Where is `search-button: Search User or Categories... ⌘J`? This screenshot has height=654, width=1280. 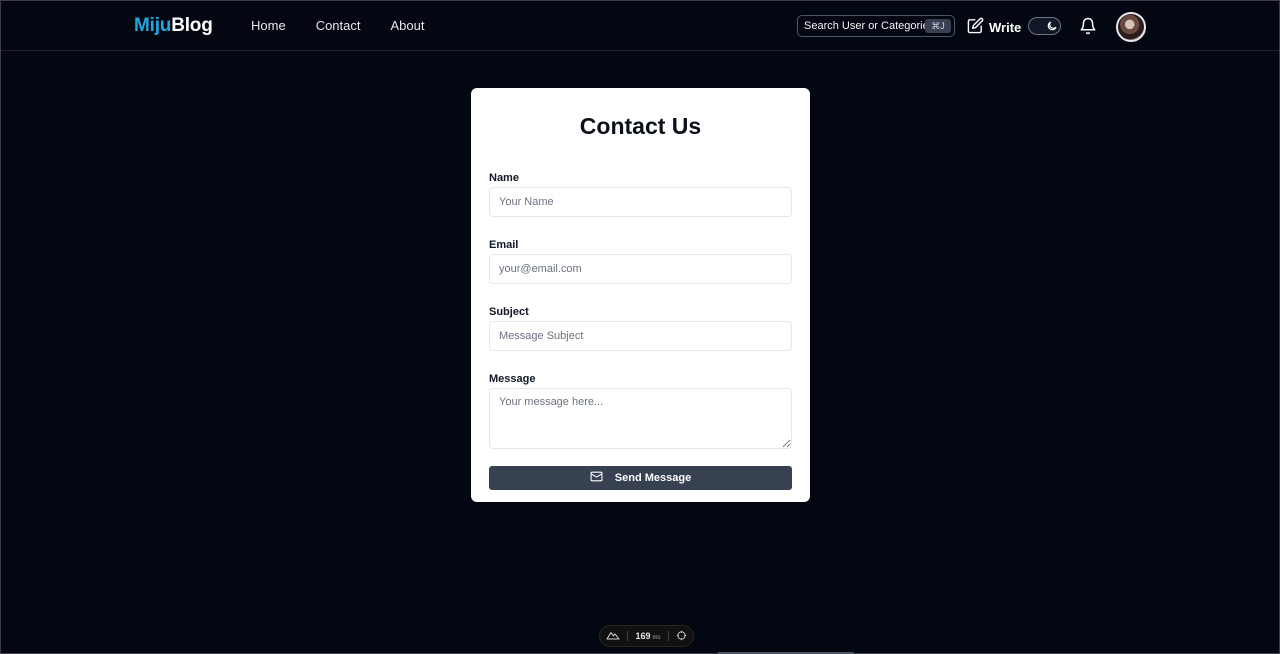
search-button: Search User or Categories... ⌘J is located at coordinates (876, 26).